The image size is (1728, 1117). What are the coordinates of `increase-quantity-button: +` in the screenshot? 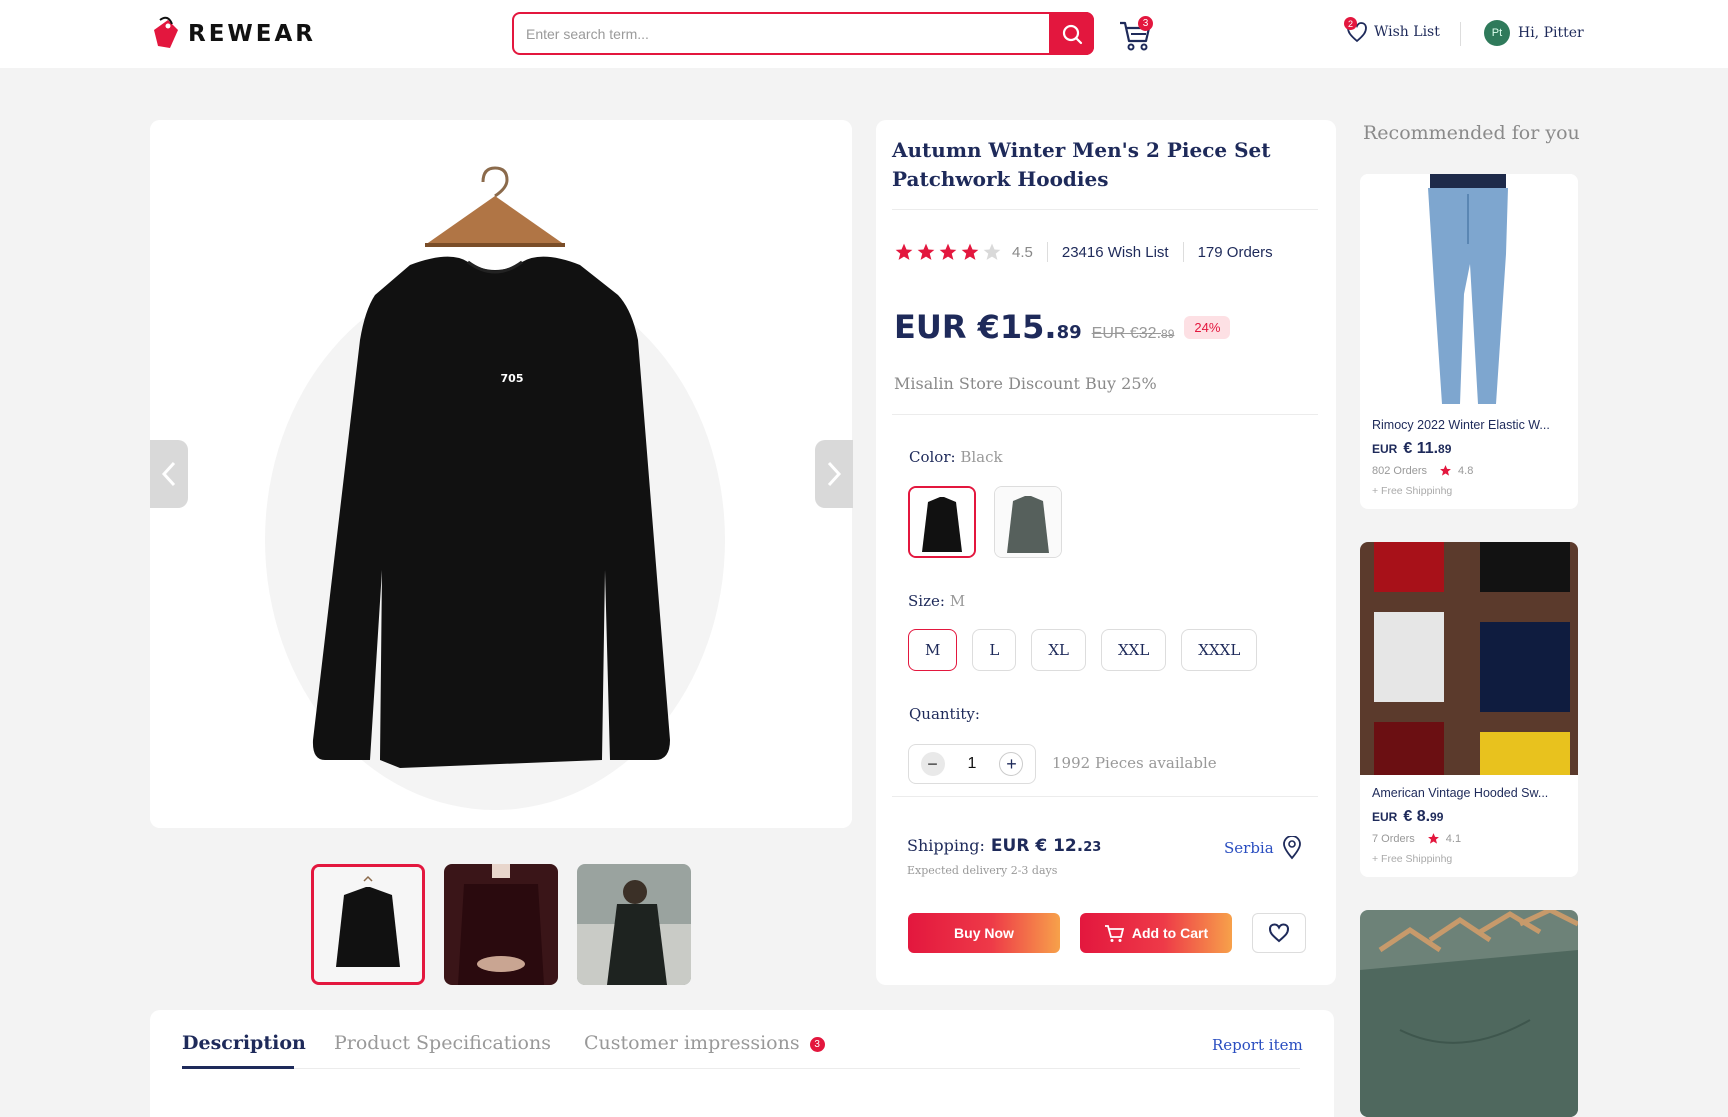 It's located at (1011, 764).